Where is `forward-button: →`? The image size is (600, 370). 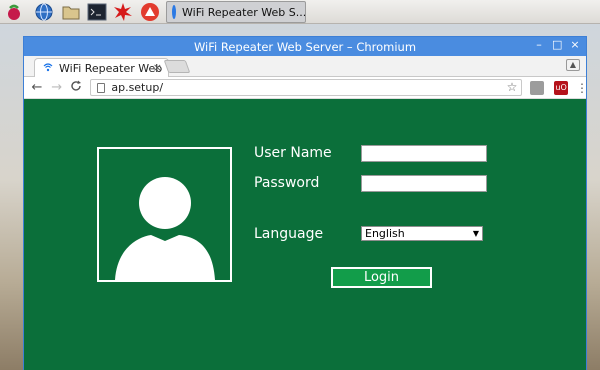
forward-button: → is located at coordinates (57, 87).